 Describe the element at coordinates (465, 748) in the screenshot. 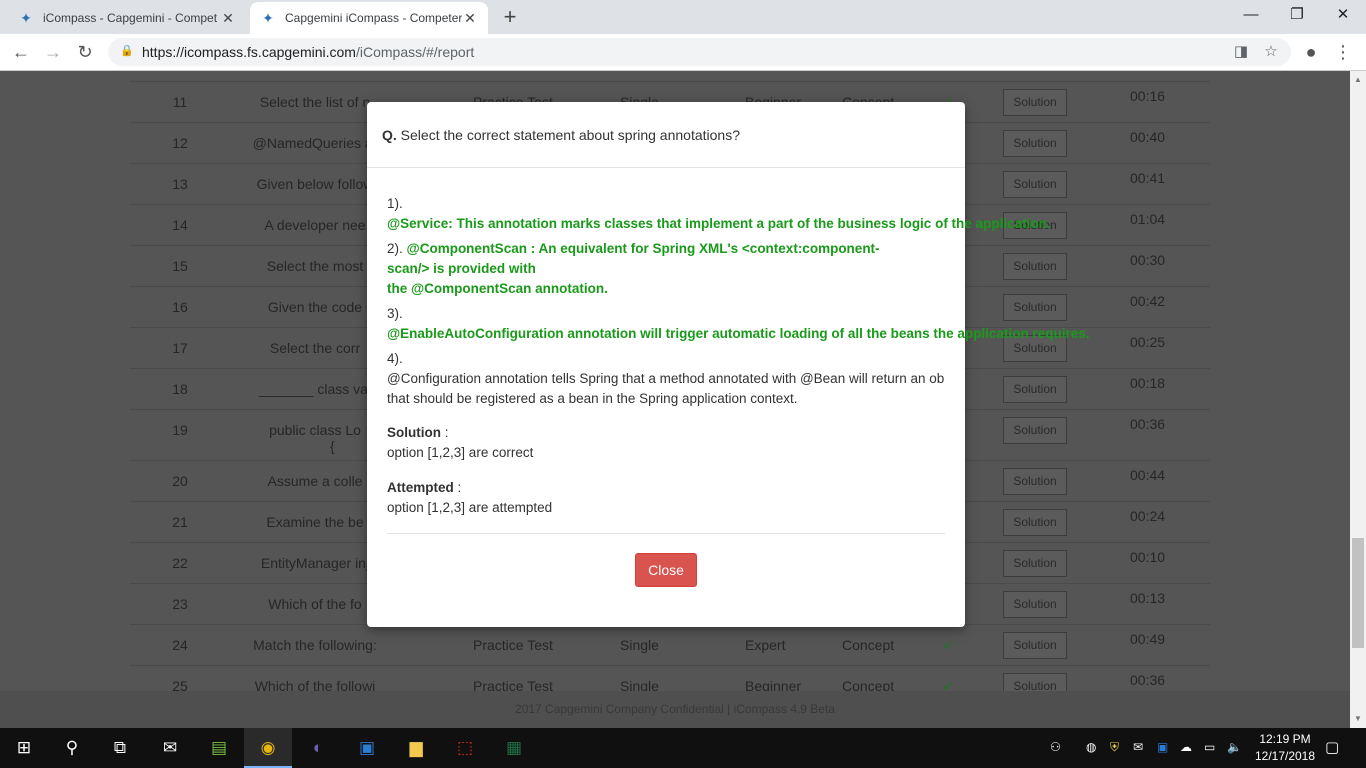

I see `acrobat-icon: ⬚` at that location.